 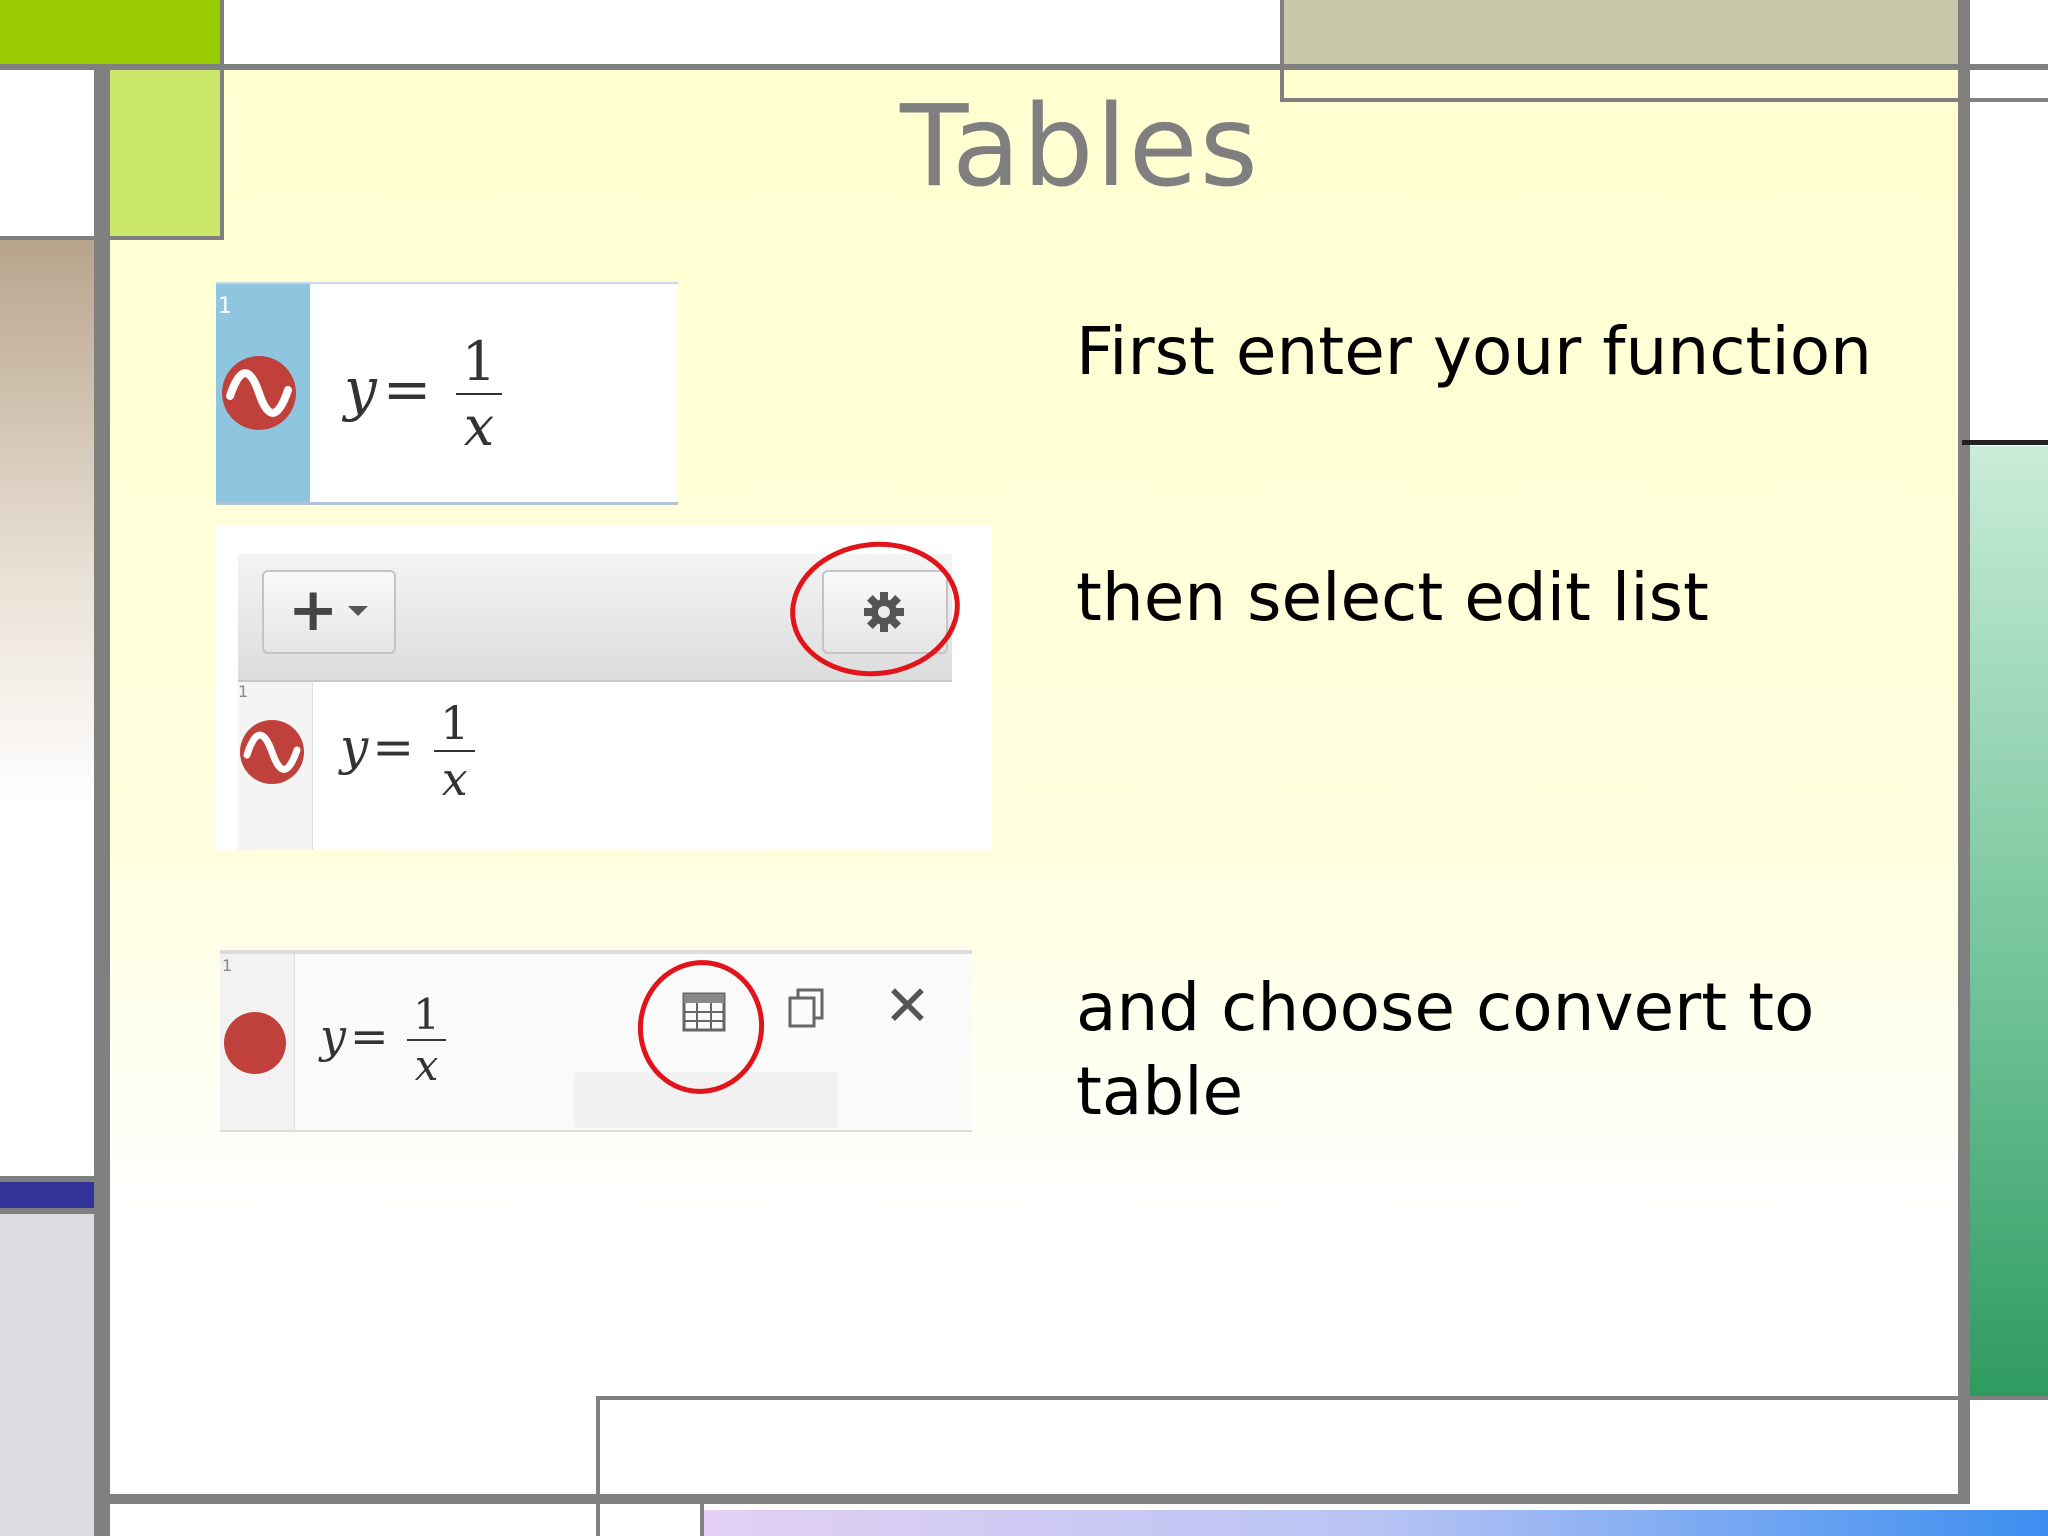 I want to click on add-item-button: +, so click(x=329, y=612).